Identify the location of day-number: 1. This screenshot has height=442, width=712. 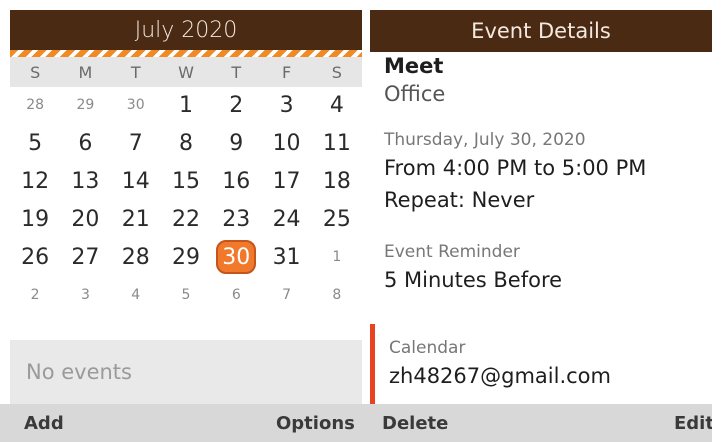
(337, 257).